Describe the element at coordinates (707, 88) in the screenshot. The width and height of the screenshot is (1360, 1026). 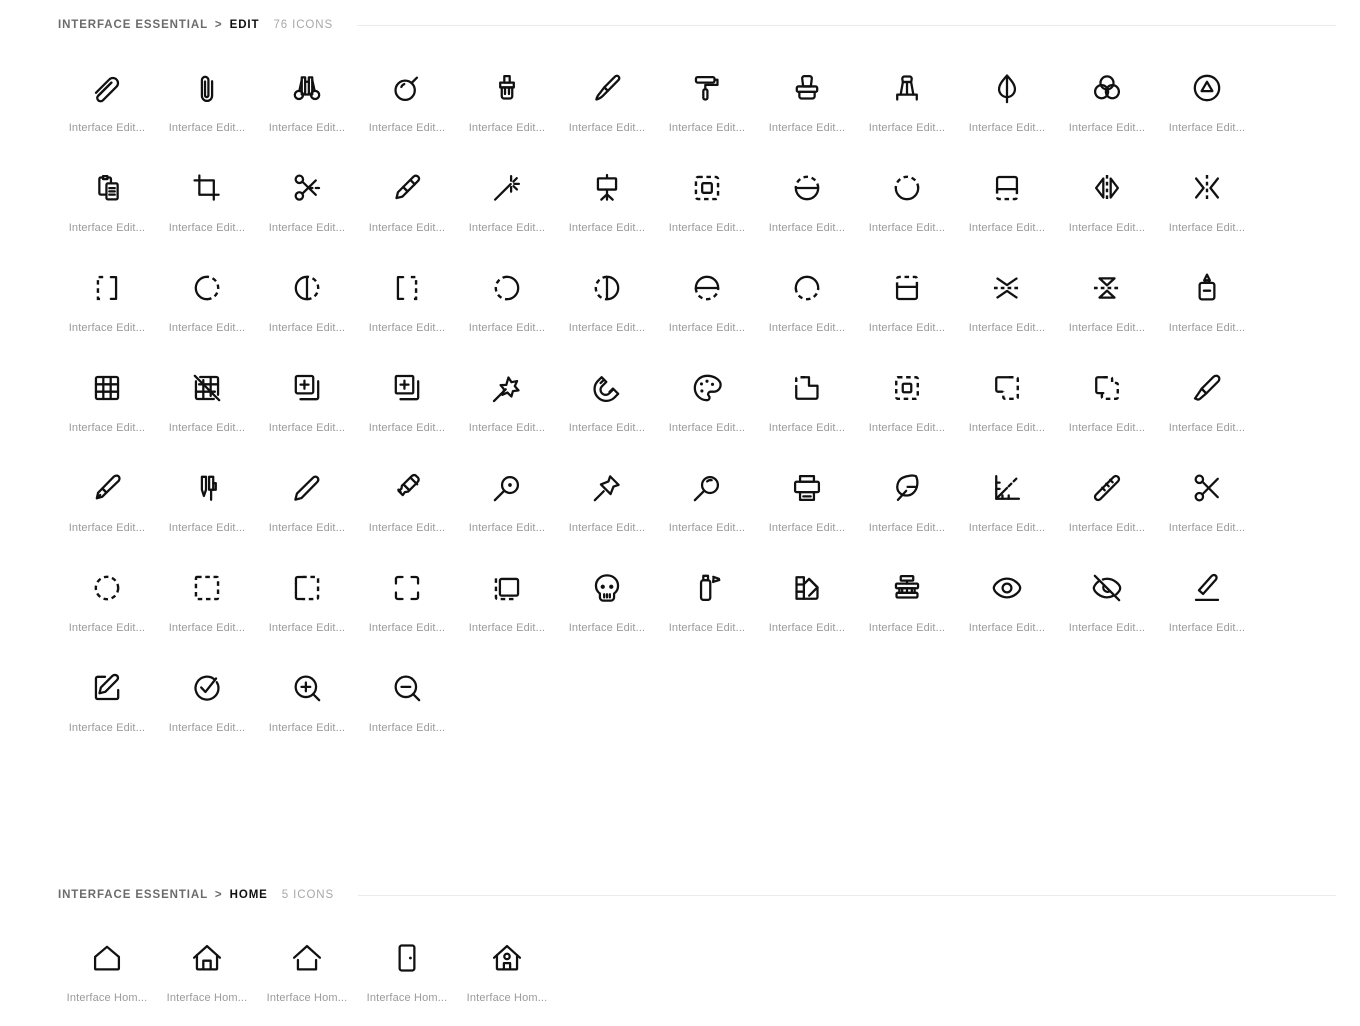
I see `paint-roller-icon` at that location.